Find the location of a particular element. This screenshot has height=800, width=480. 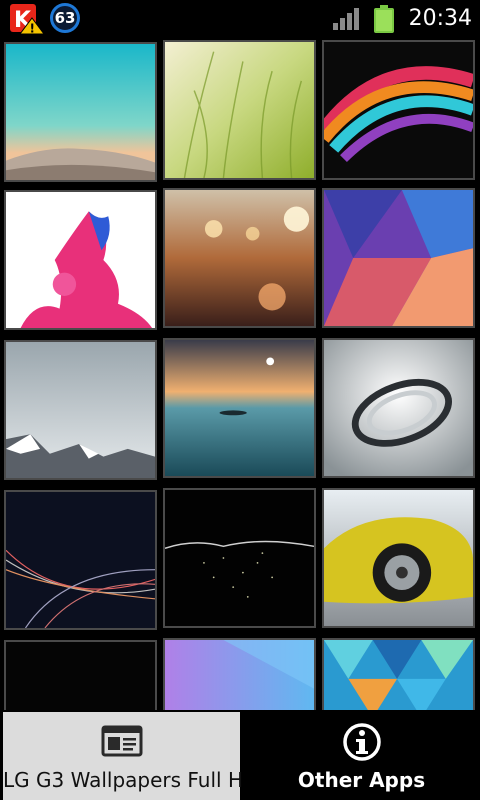

wallpaper-thumb-green-grass-bokeh is located at coordinates (239, 110).